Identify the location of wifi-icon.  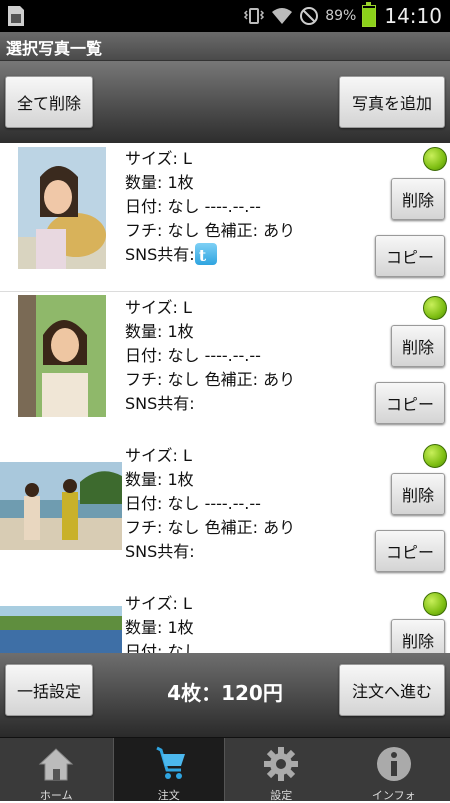
(282, 16).